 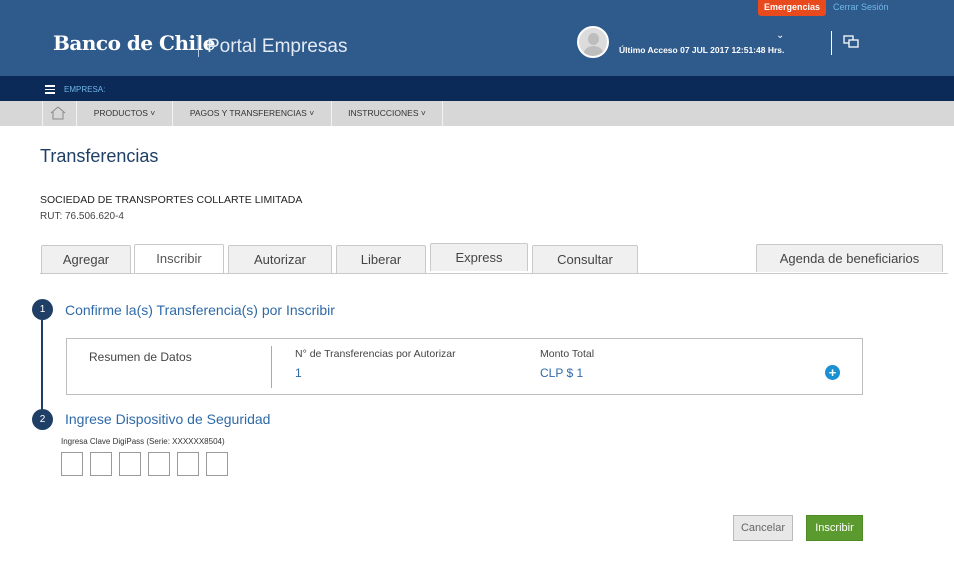 I want to click on menu-icon, so click(x=50, y=89).